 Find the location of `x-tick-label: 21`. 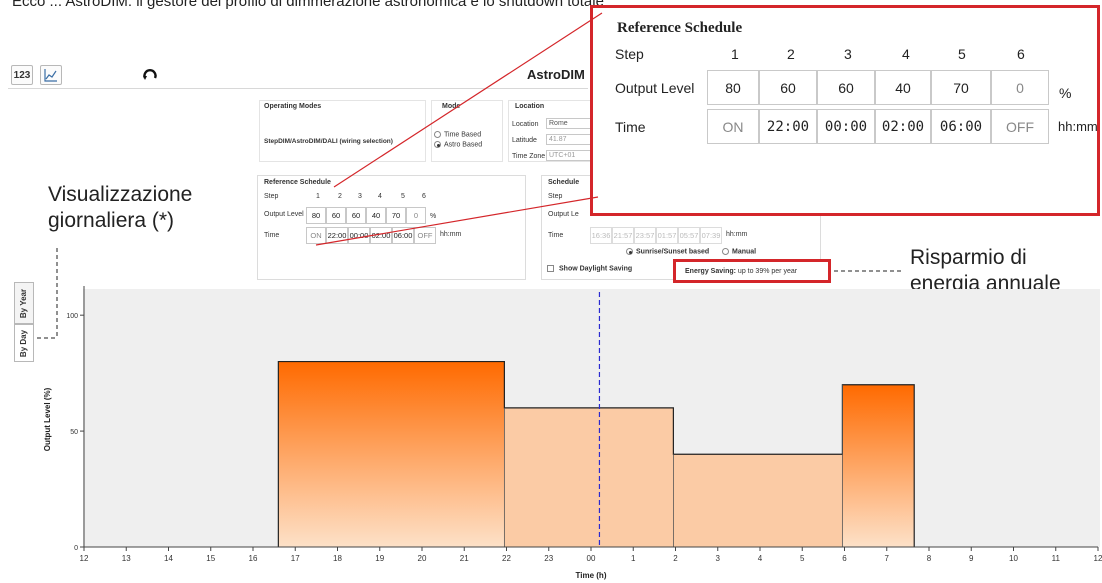

x-tick-label: 21 is located at coordinates (464, 558).